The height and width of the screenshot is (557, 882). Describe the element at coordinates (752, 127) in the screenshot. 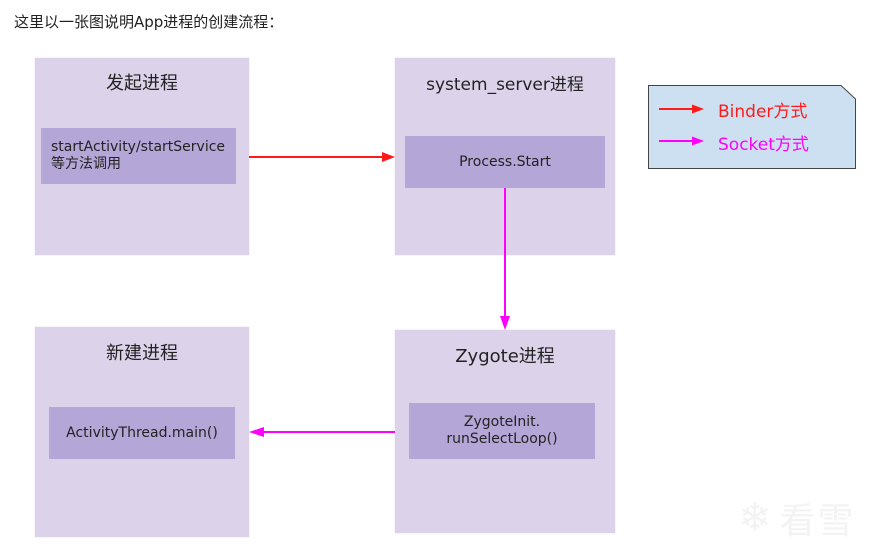

I see `legend: Binder方式 Socket方式` at that location.